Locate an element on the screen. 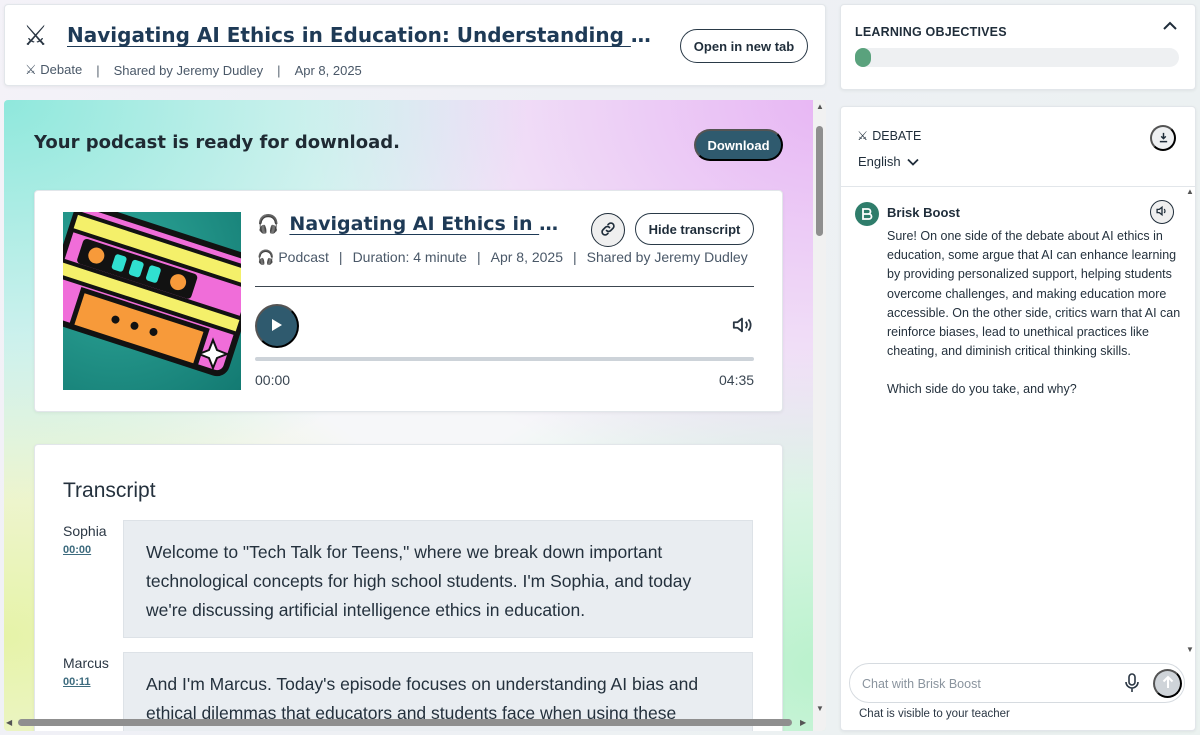 The width and height of the screenshot is (1200, 735). chevron-down-icon is located at coordinates (913, 161).